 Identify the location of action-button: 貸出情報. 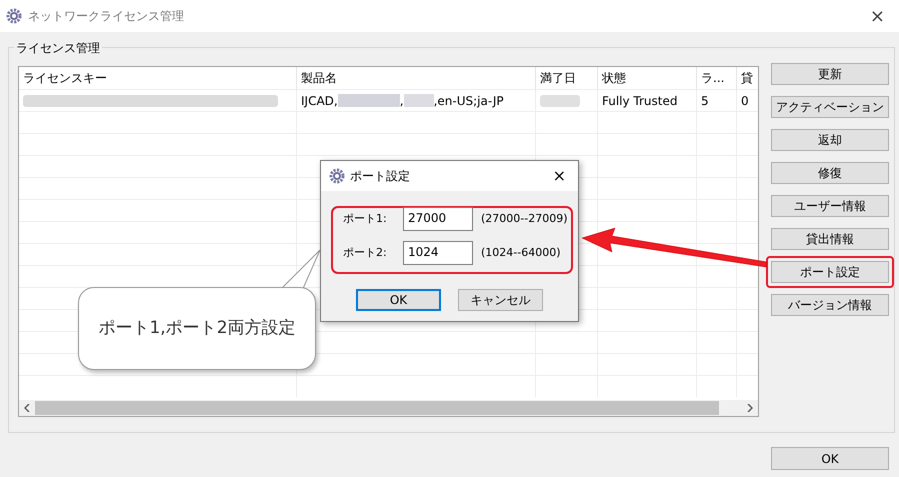
(830, 239).